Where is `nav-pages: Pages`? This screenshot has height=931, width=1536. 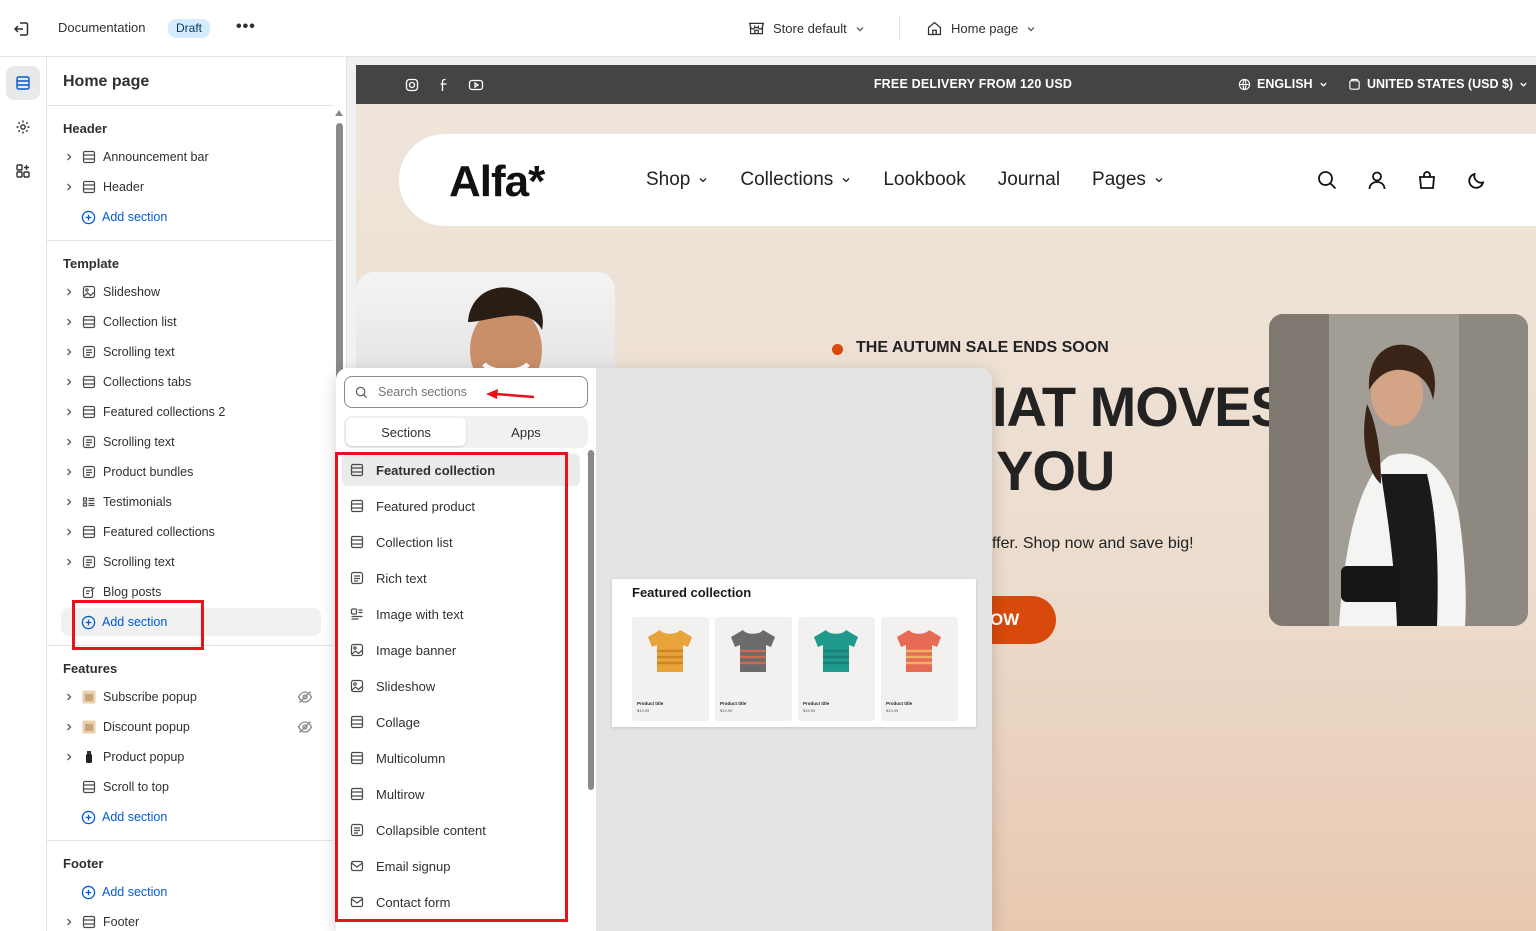 nav-pages: Pages is located at coordinates (1128, 180).